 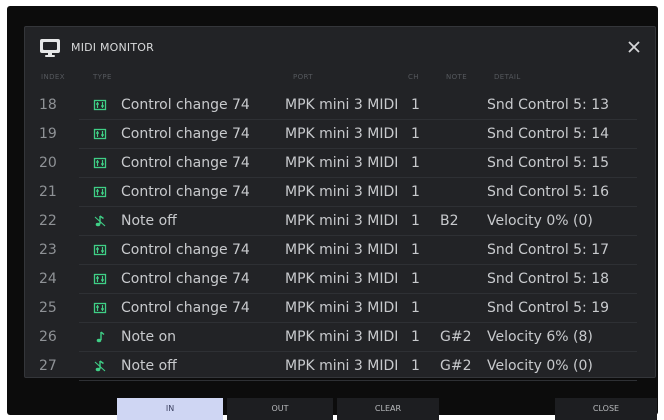 I want to click on close-icon, so click(x=634, y=47).